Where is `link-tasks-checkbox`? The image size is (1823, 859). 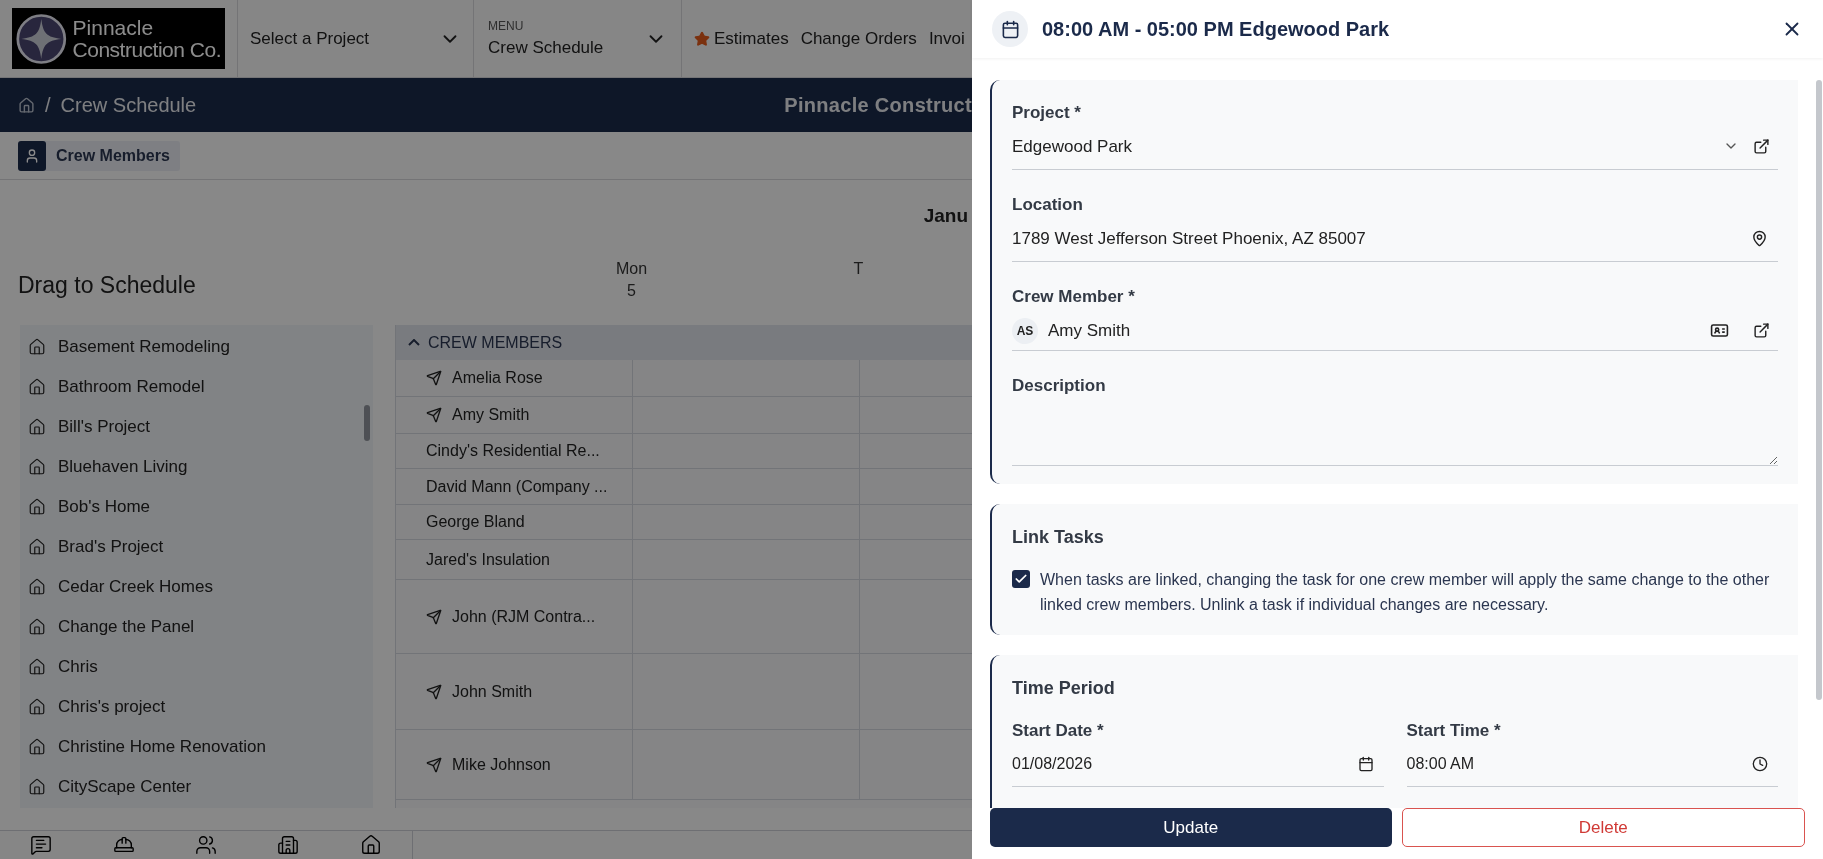 link-tasks-checkbox is located at coordinates (1021, 579).